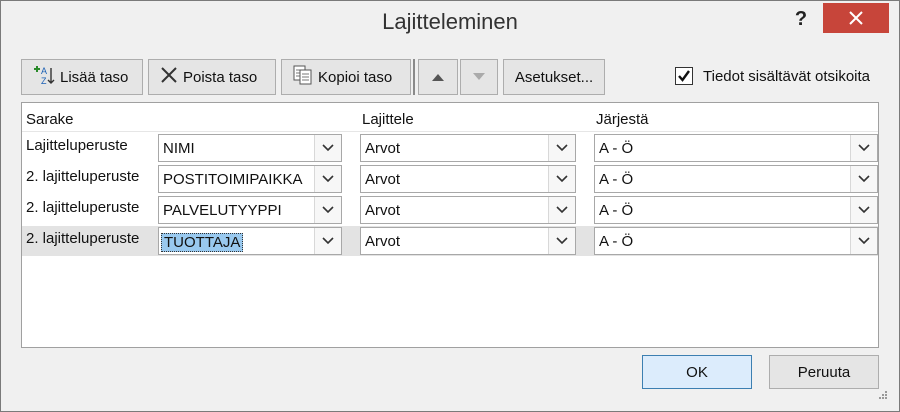 This screenshot has height=412, width=900. Describe the element at coordinates (44, 71) in the screenshot. I see `svg-text: A` at that location.